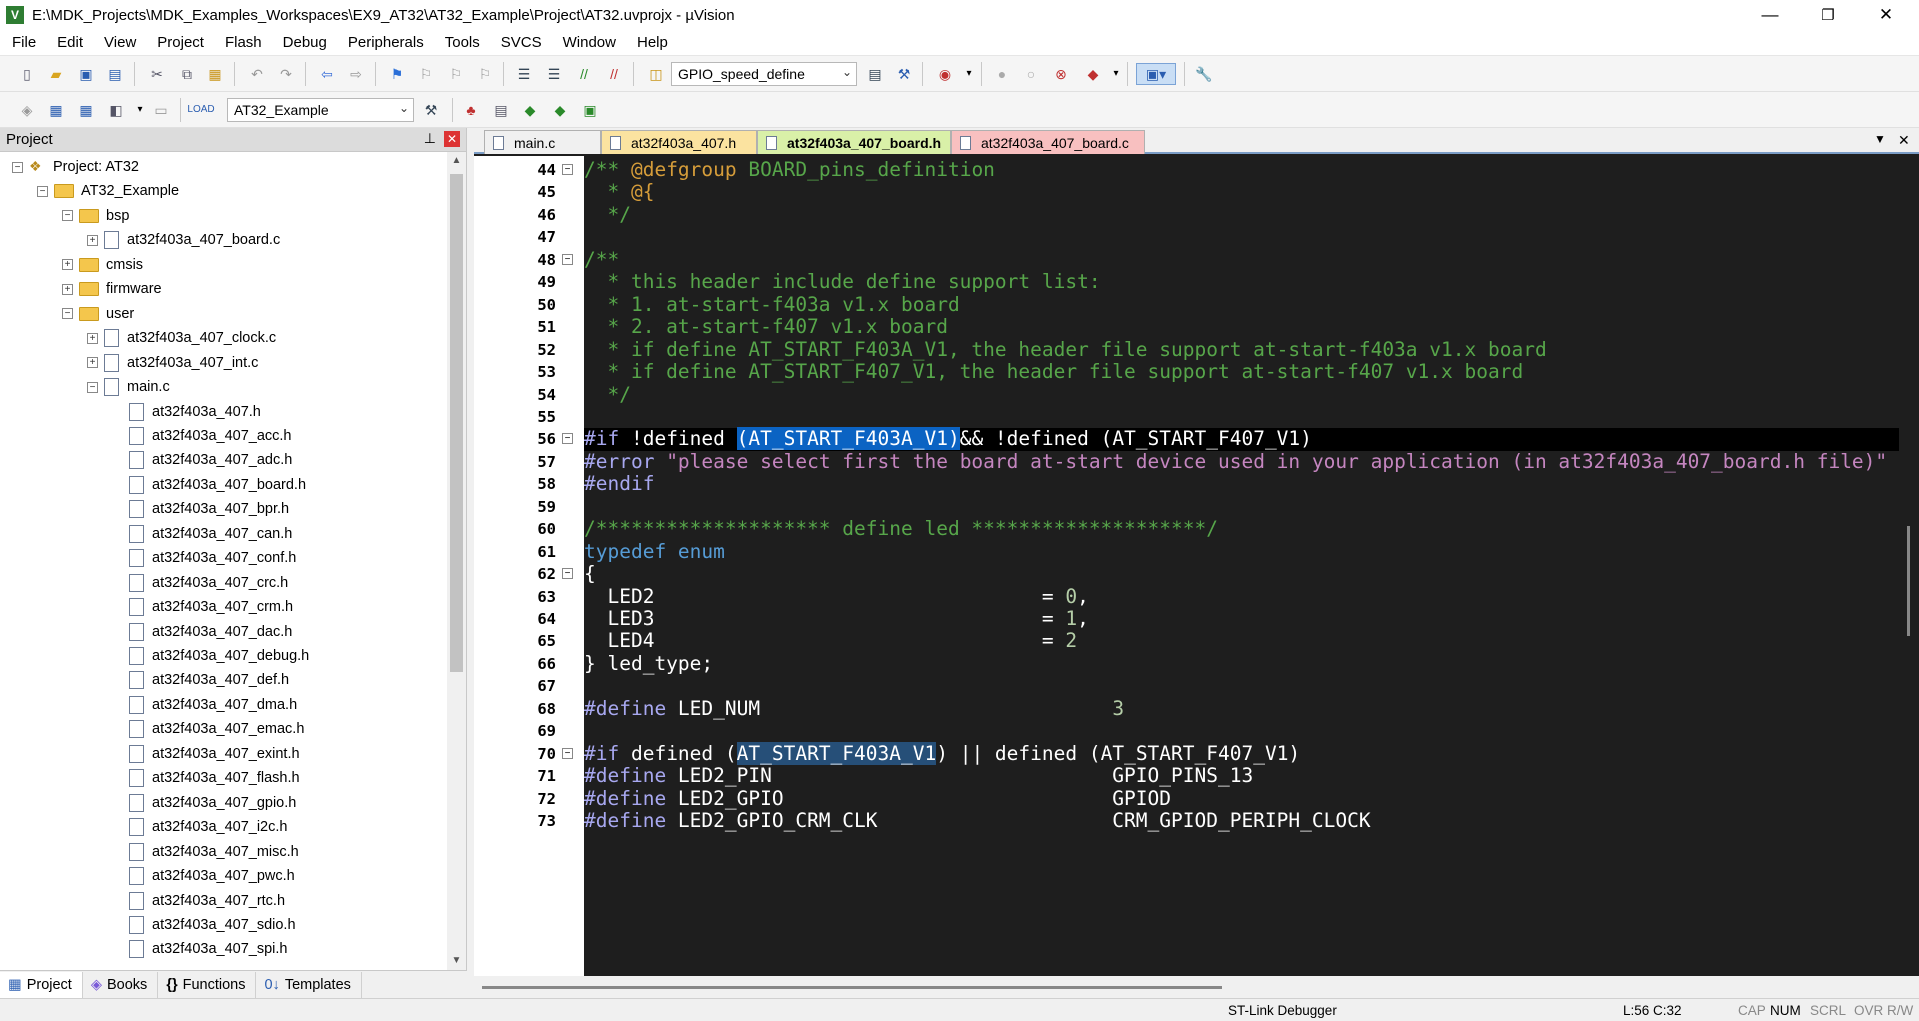  I want to click on tab-main-c: main.c, so click(542, 142).